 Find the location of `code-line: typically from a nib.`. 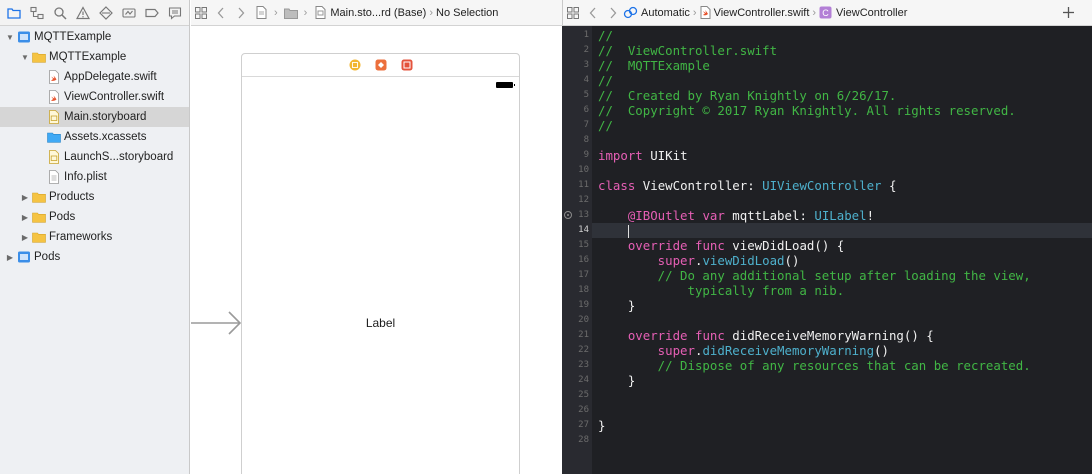

code-line: typically from a nib. is located at coordinates (842, 290).